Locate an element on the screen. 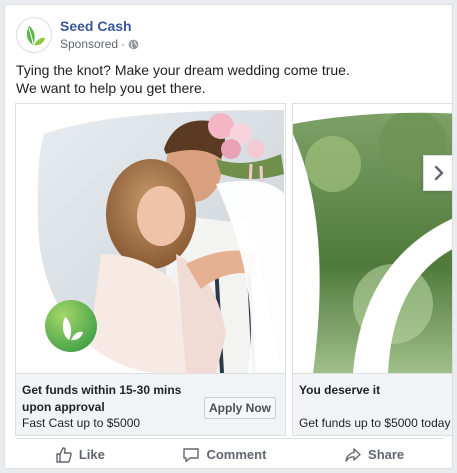 The width and height of the screenshot is (457, 473). apply-now-button: Apply Now is located at coordinates (240, 408).